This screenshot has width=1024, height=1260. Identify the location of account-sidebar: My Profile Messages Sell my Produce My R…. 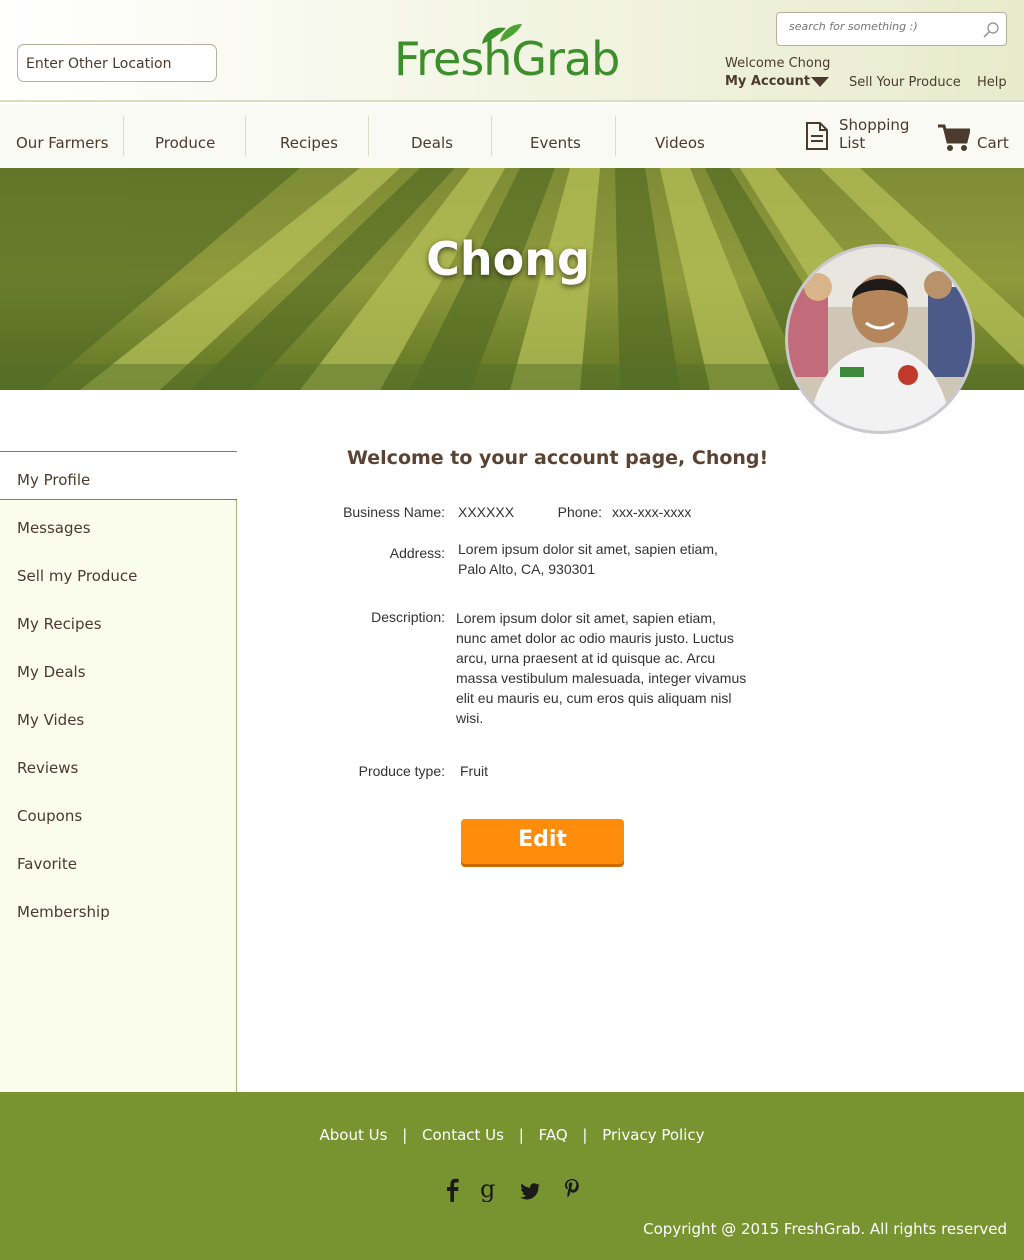
(118, 771).